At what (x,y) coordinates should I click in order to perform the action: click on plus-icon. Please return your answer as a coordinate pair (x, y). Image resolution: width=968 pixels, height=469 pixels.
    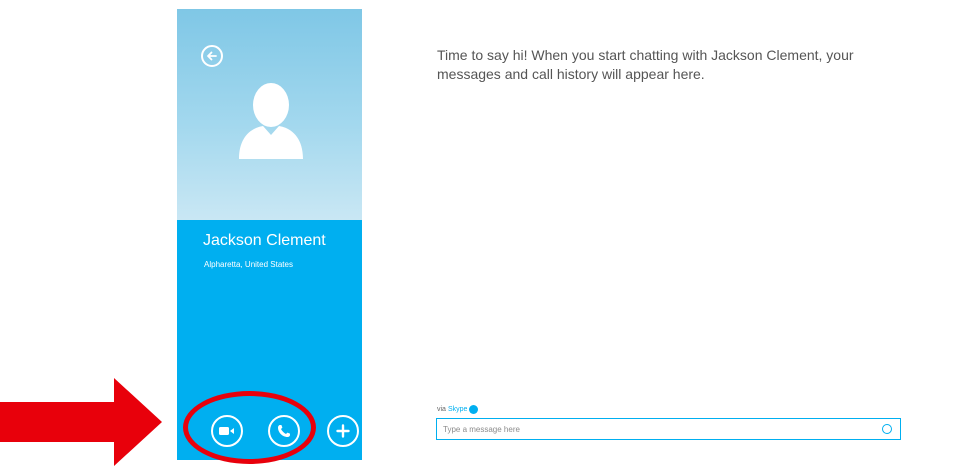
    Looking at the image, I should click on (343, 431).